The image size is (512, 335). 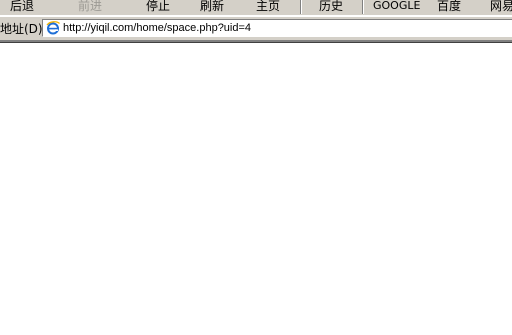 I want to click on forward-button: 前进, so click(x=90, y=7).